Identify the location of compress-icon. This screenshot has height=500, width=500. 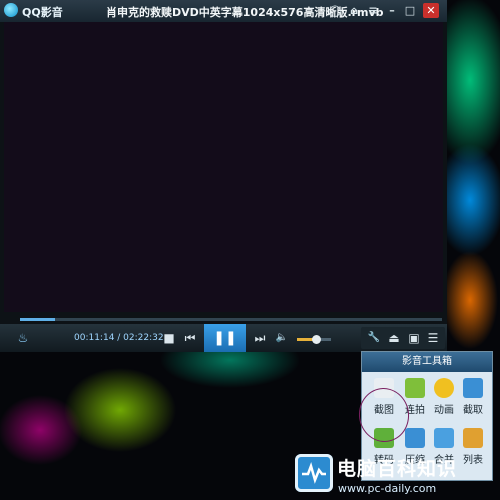
(415, 438).